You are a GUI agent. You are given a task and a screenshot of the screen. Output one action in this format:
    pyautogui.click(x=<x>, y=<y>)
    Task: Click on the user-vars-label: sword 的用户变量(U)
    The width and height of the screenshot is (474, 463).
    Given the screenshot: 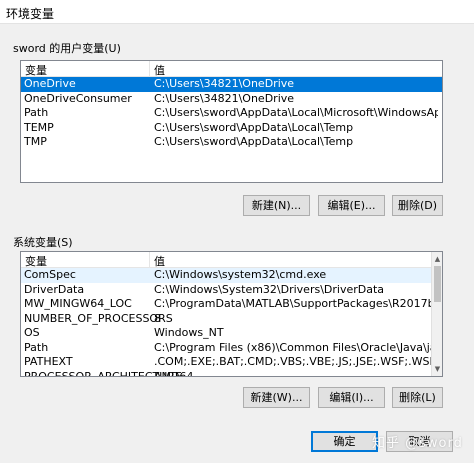 What is the action you would take?
    pyautogui.click(x=67, y=48)
    